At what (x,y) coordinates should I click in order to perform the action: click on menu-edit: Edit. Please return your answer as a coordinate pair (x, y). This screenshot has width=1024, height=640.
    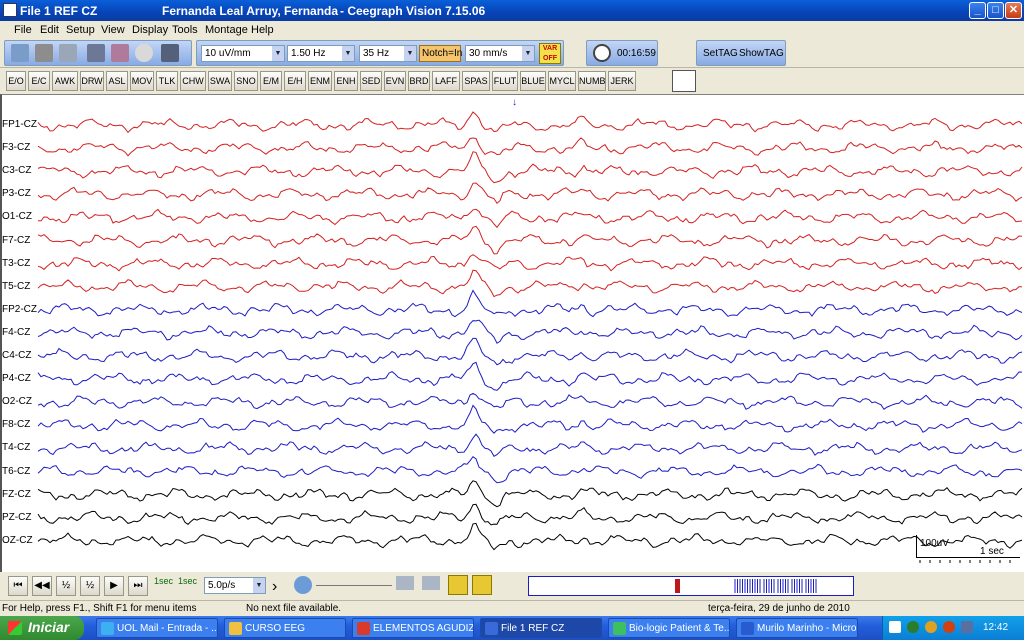
    Looking at the image, I should click on (49, 30).